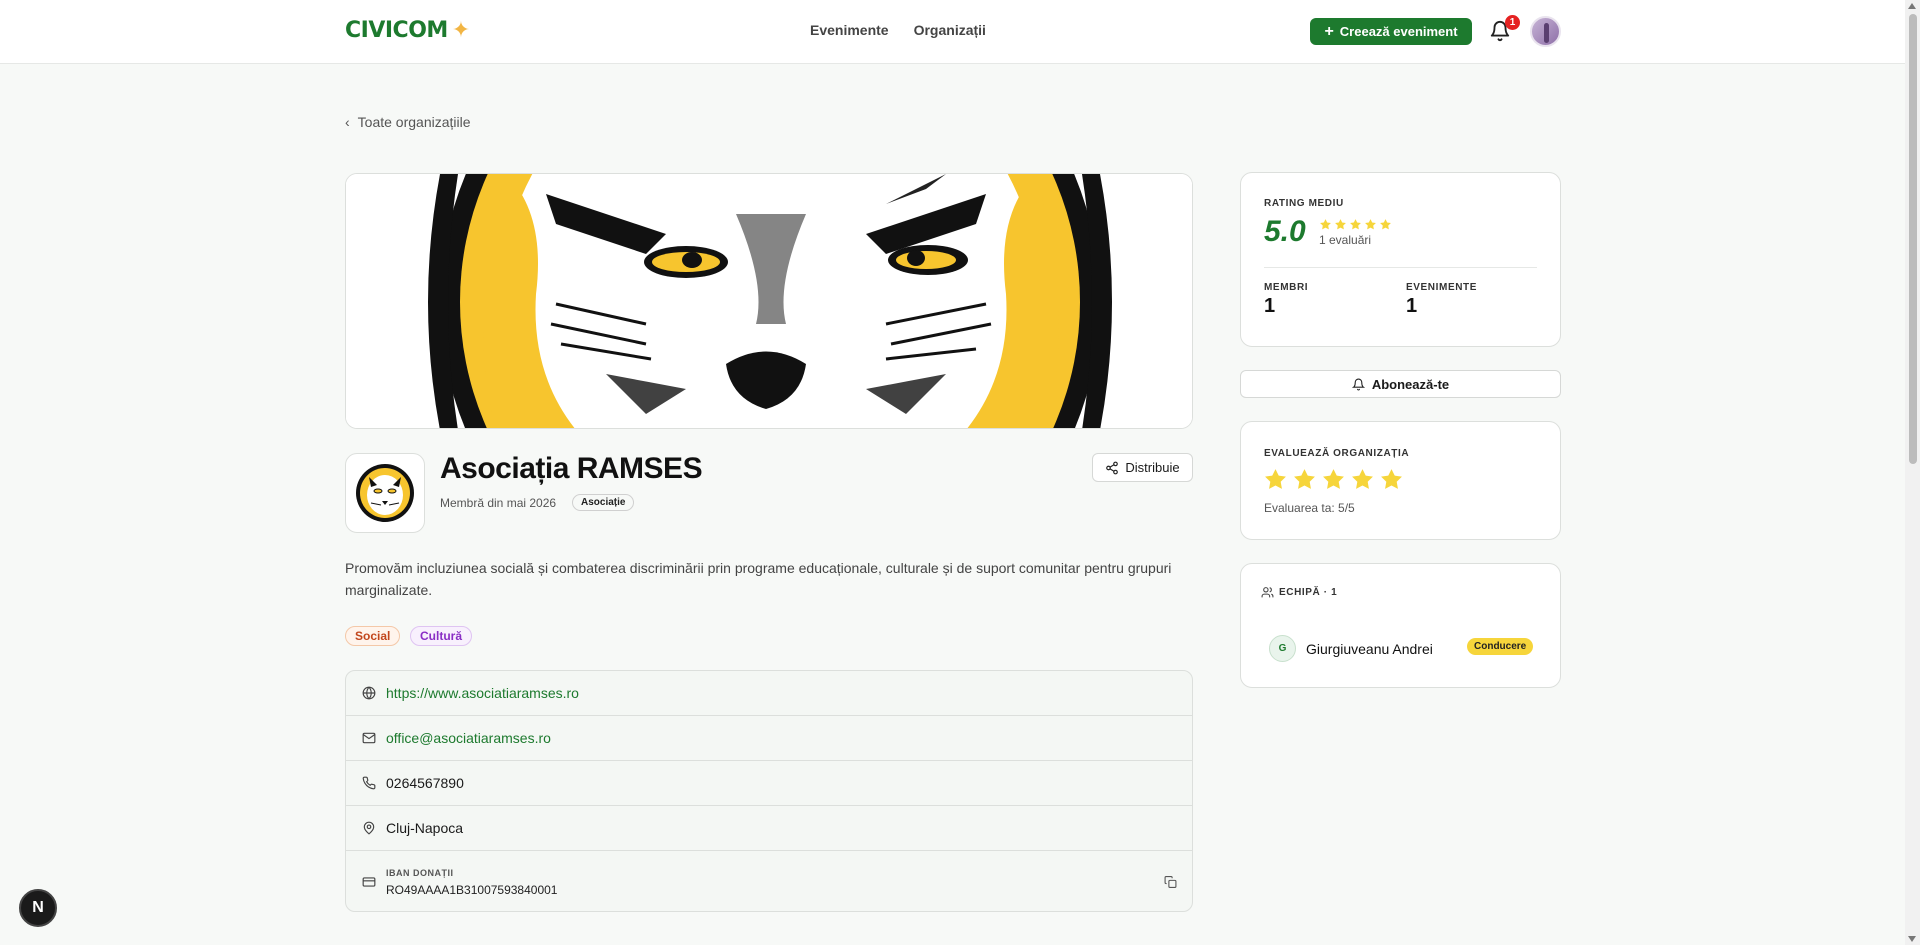 This screenshot has width=1920, height=945. Describe the element at coordinates (468, 738) in the screenshot. I see `email-link: office@asociatiaramses.ro` at that location.